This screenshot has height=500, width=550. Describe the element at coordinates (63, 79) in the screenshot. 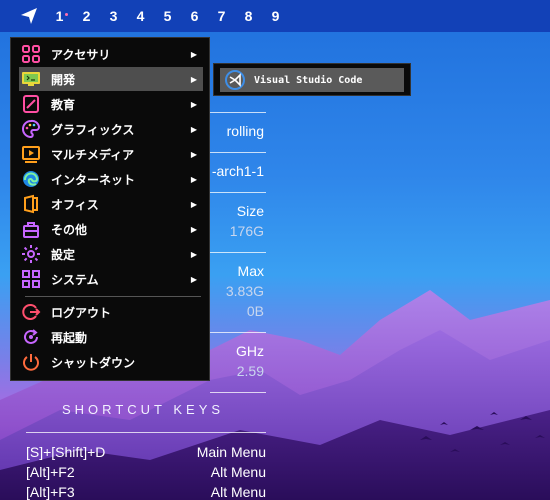

I see `menu-item-label: 開発` at that location.